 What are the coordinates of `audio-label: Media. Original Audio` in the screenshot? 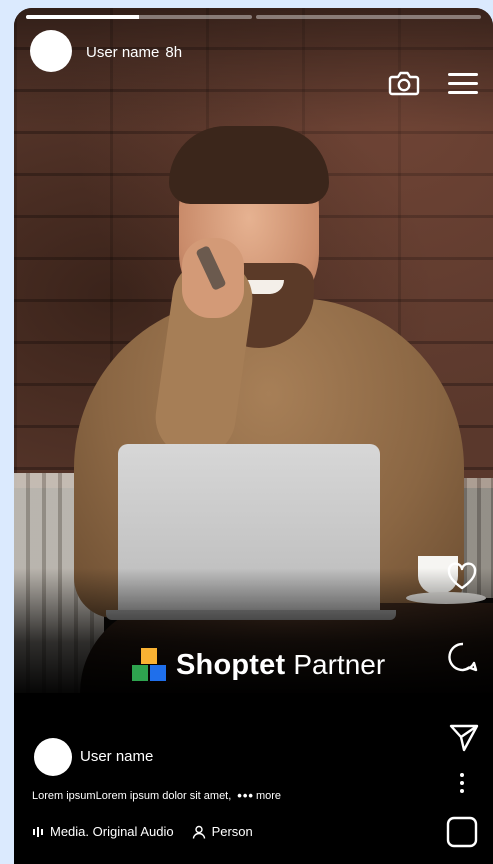 It's located at (112, 831).